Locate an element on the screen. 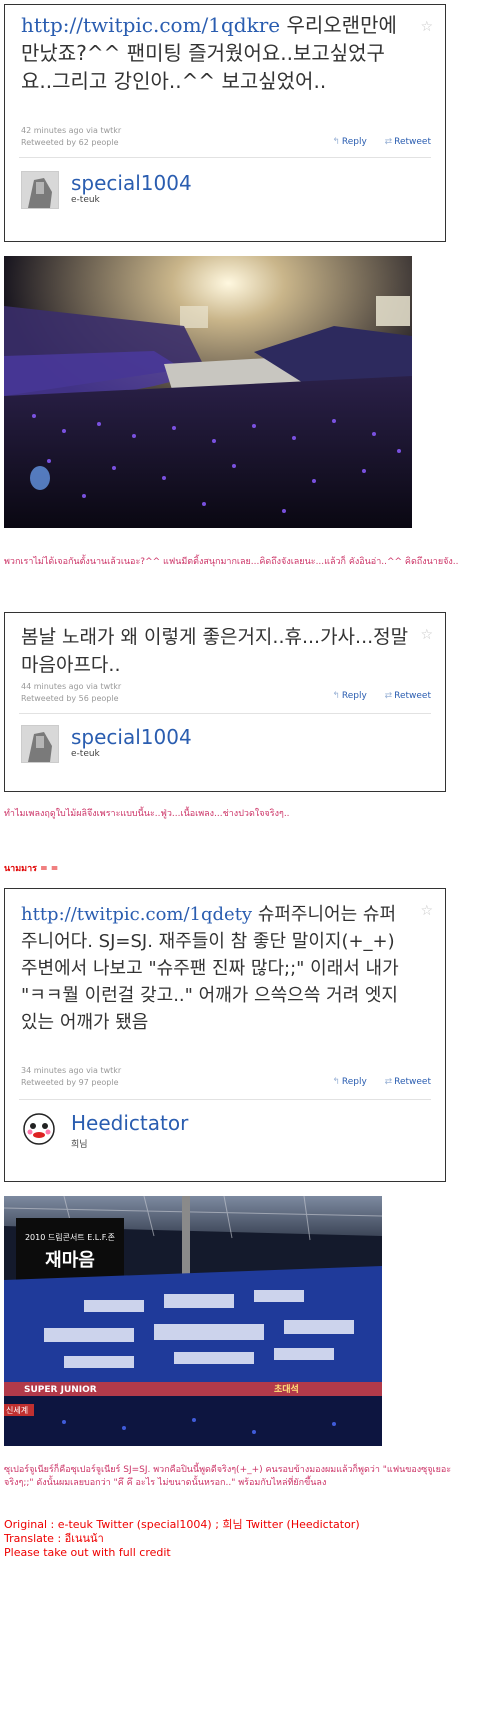 The height and width of the screenshot is (1733, 498). concert-photo is located at coordinates (208, 392).